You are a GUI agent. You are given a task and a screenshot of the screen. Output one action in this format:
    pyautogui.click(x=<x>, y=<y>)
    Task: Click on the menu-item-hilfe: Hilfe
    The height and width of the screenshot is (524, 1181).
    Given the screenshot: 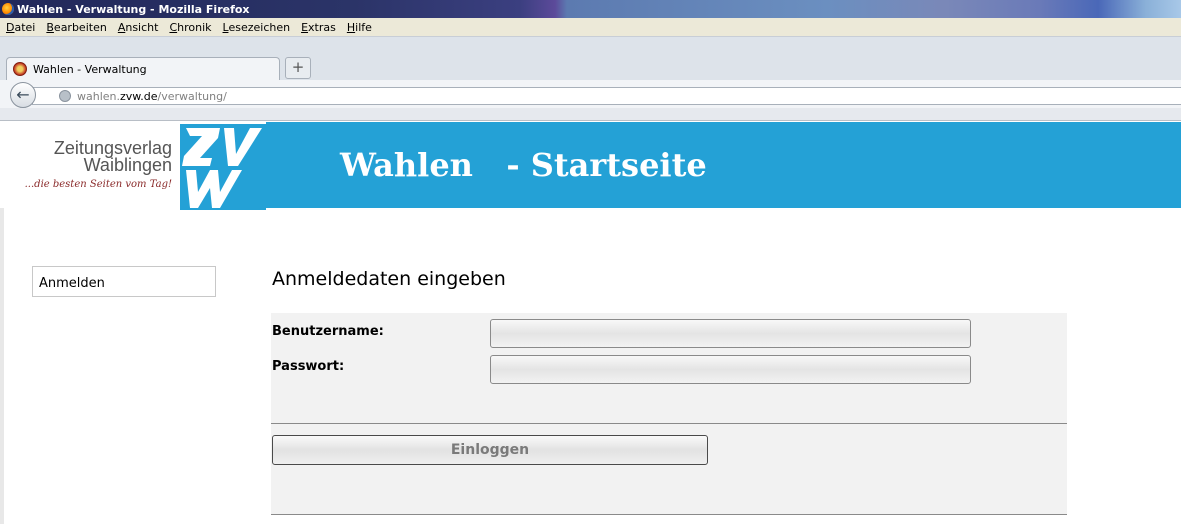 What is the action you would take?
    pyautogui.click(x=359, y=27)
    